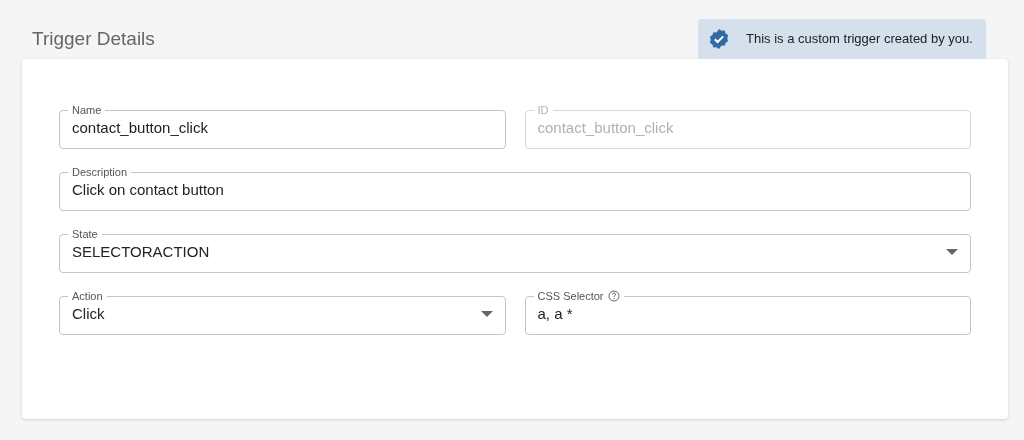  What do you see at coordinates (282, 126) in the screenshot?
I see `text-field: Name contact_button_click` at bounding box center [282, 126].